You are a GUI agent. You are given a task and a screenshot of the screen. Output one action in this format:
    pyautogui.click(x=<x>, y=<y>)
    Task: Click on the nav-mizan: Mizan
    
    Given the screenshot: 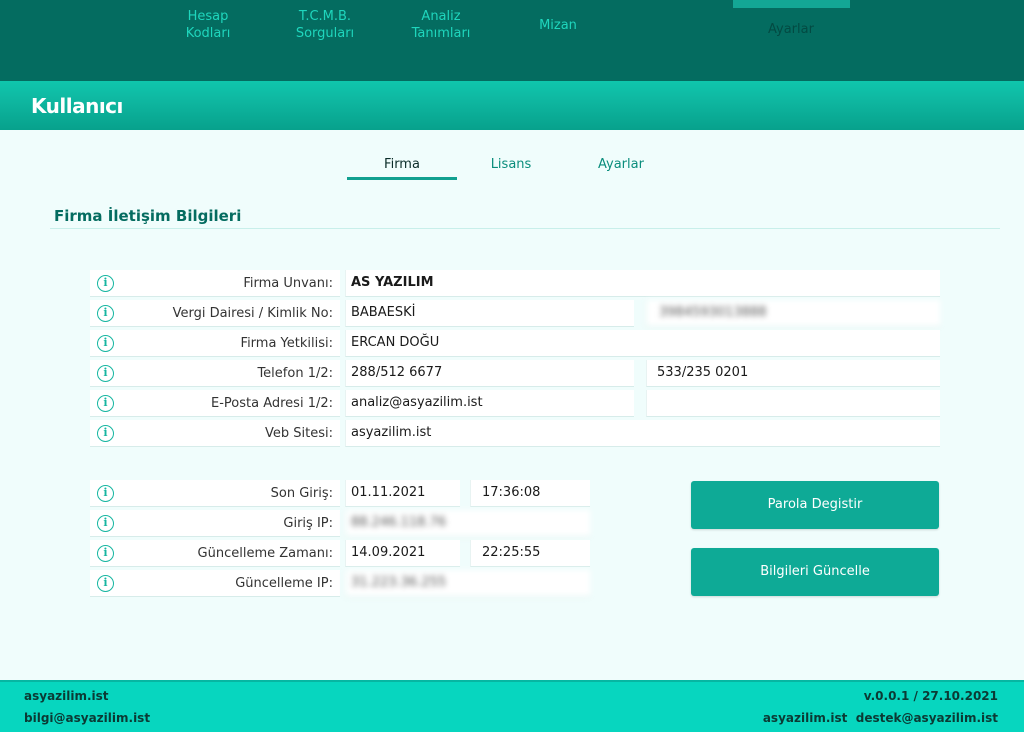 What is the action you would take?
    pyautogui.click(x=558, y=25)
    